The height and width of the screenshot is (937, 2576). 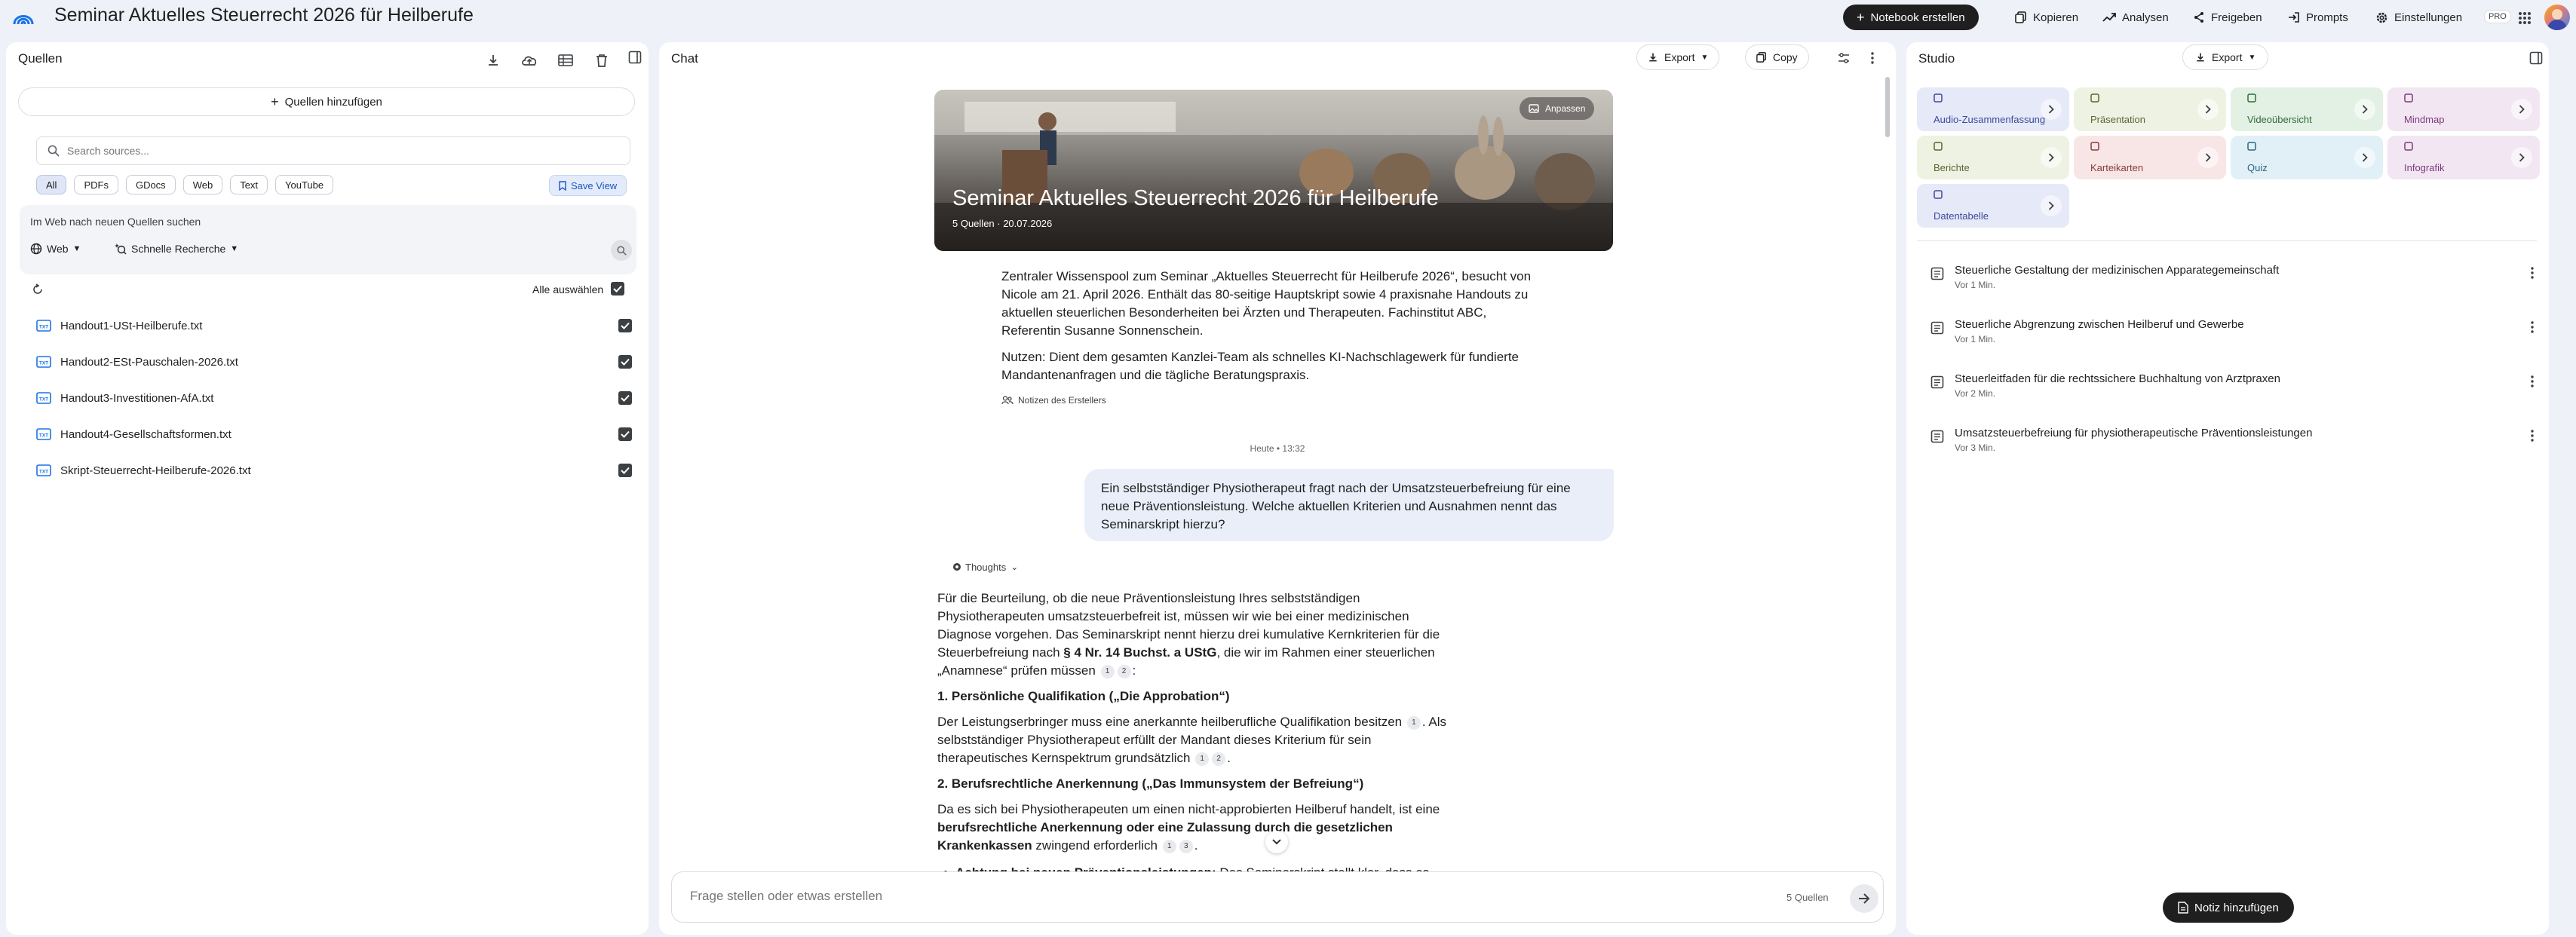 What do you see at coordinates (2150, 157) in the screenshot?
I see `studio-tile: Karteikarten` at bounding box center [2150, 157].